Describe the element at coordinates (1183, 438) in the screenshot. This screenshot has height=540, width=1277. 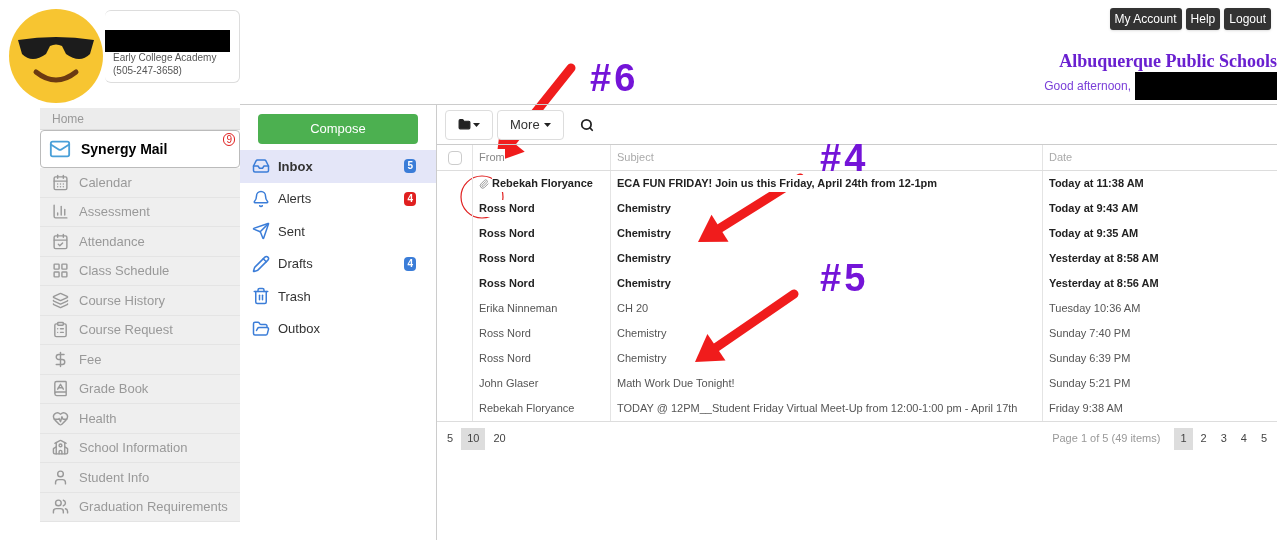
I see `page-button: 1` at that location.